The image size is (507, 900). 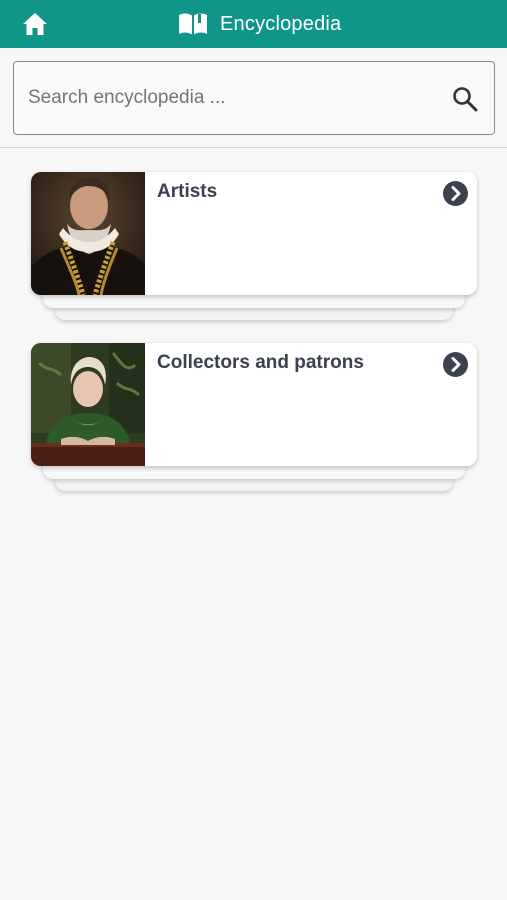 I want to click on category-card: Collectors and patrons, so click(x=254, y=404).